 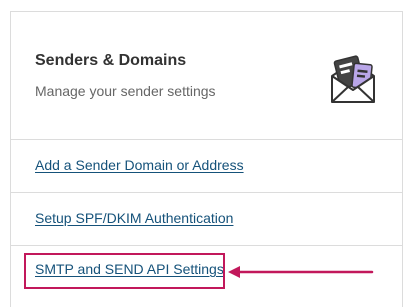 What do you see at coordinates (111, 60) in the screenshot?
I see `card-title: Senders & Domains` at bounding box center [111, 60].